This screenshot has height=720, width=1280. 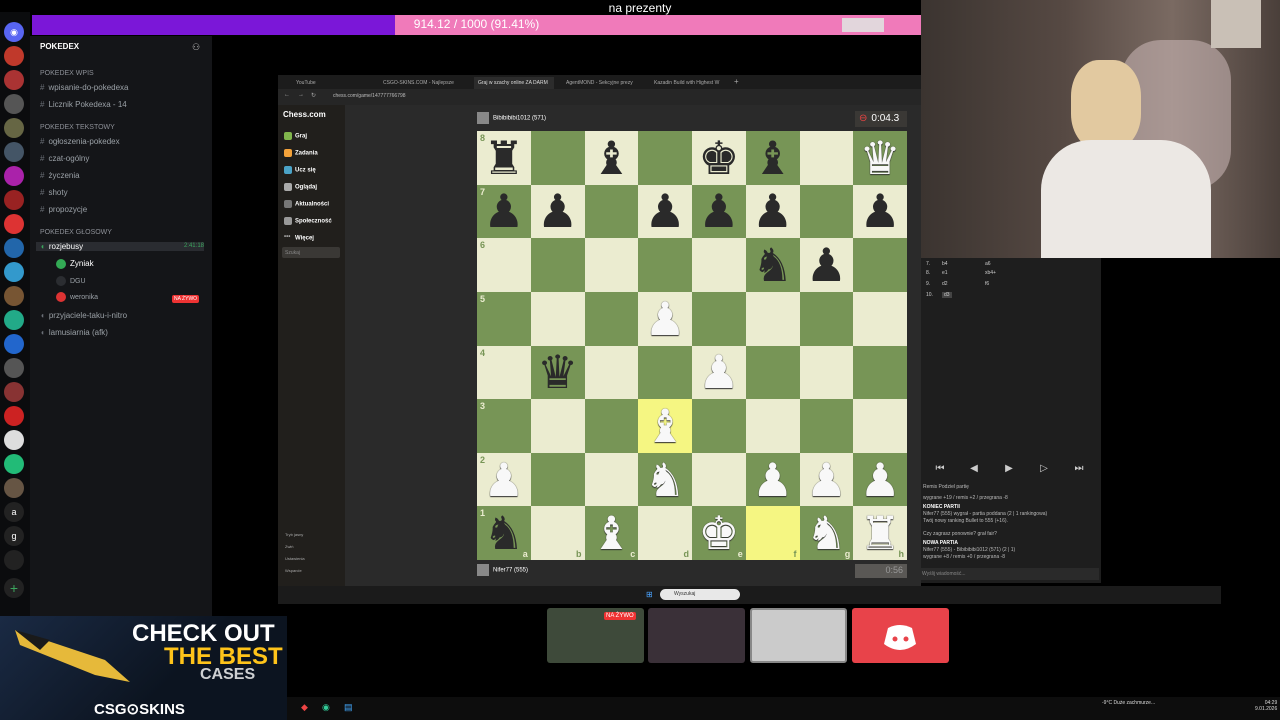 I want to click on square-g5, so click(x=826, y=318).